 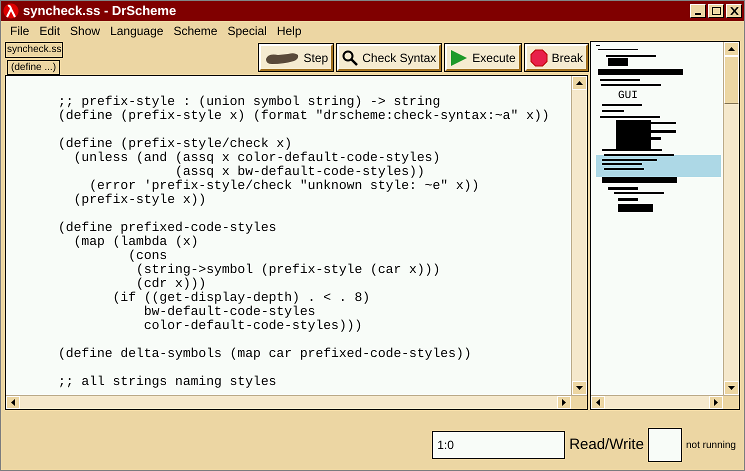 I want to click on code-line: (if ((get-display-depth) . < . 8), so click(x=241, y=298).